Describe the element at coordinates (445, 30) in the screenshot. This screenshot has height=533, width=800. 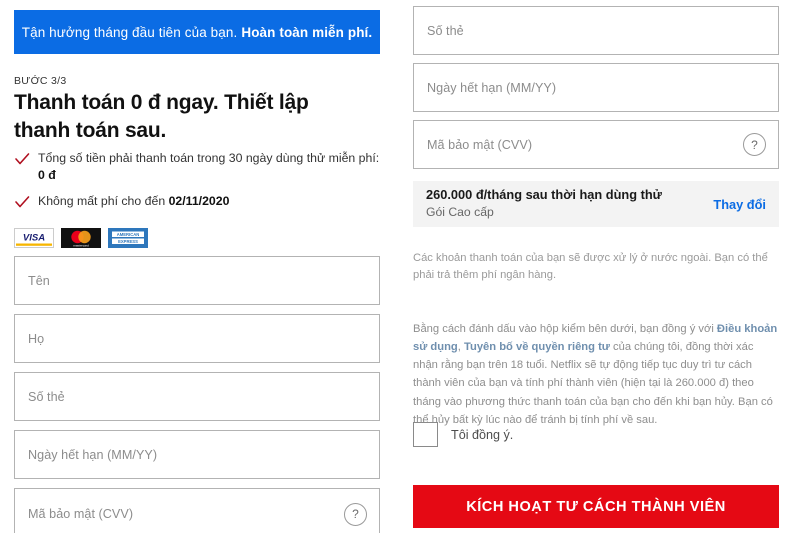
I see `card-number-placeholder: Số thẻ` at that location.